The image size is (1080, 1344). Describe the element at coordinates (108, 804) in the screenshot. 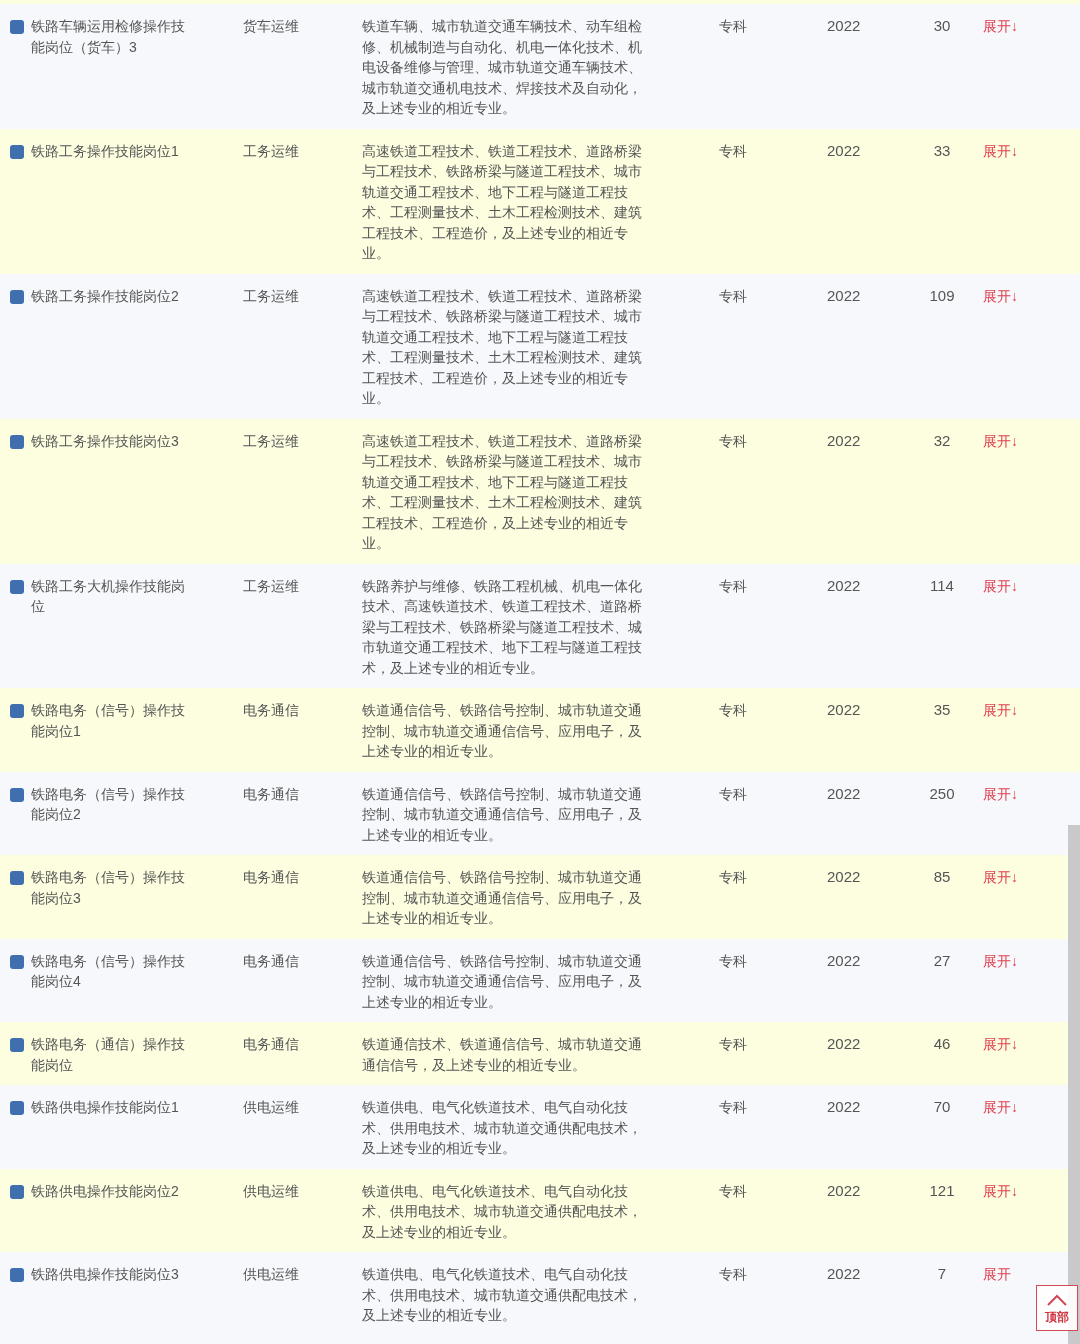

I see `position-name: 铁路电务（信号）操作技能岗位2` at that location.